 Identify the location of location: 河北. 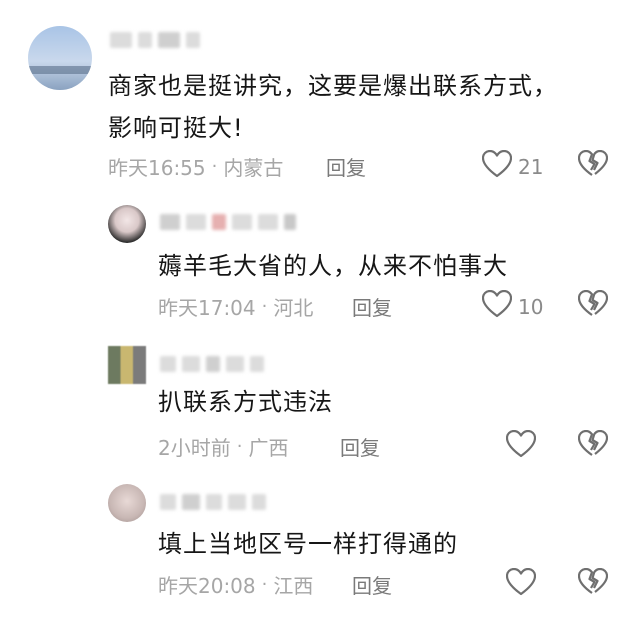
(293, 308).